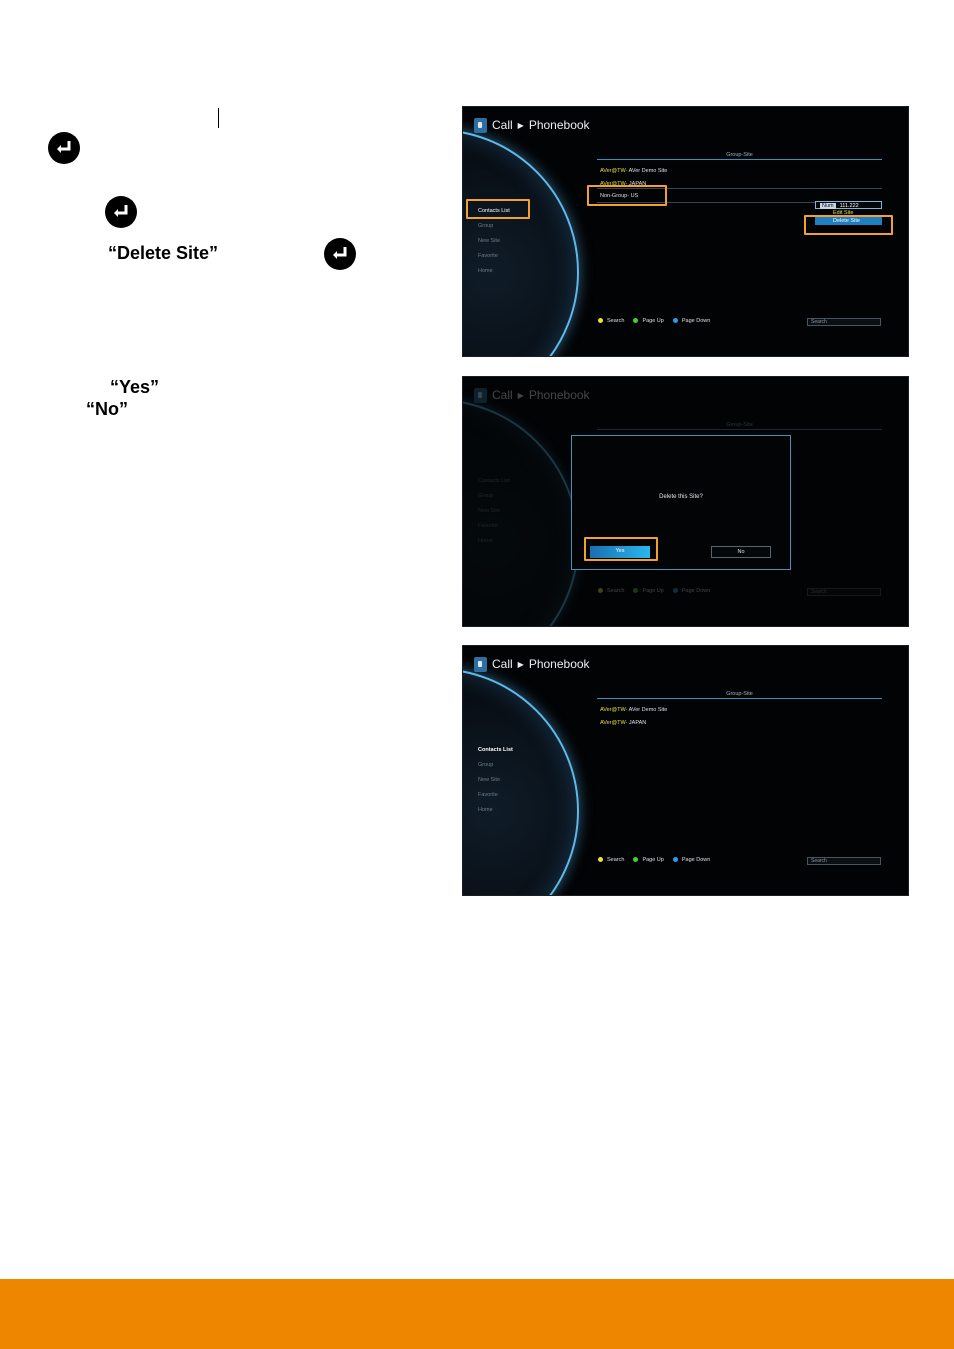  I want to click on list-item: AVer@TW- JAPAN, so click(623, 723).